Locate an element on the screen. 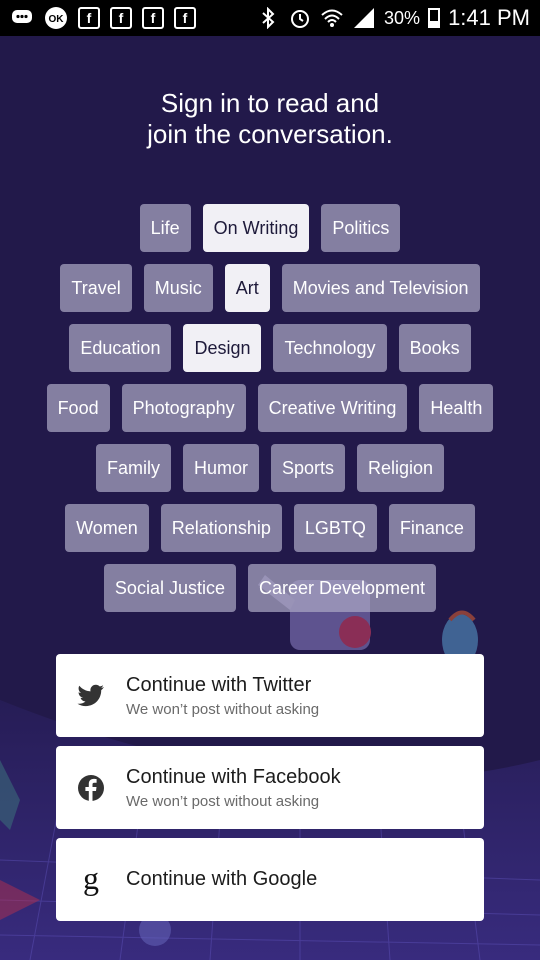 This screenshot has width=540, height=960. topic-chip: Humor is located at coordinates (220, 468).